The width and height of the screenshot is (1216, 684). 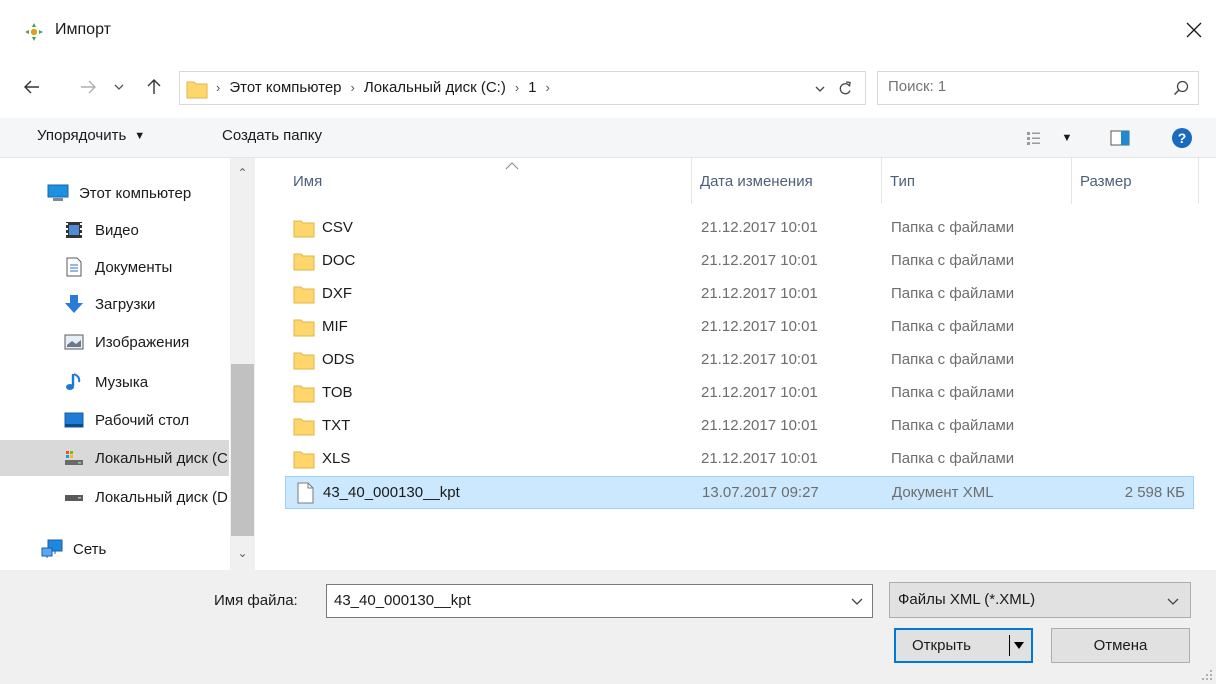 I want to click on file-name: CSV, so click(x=337, y=227).